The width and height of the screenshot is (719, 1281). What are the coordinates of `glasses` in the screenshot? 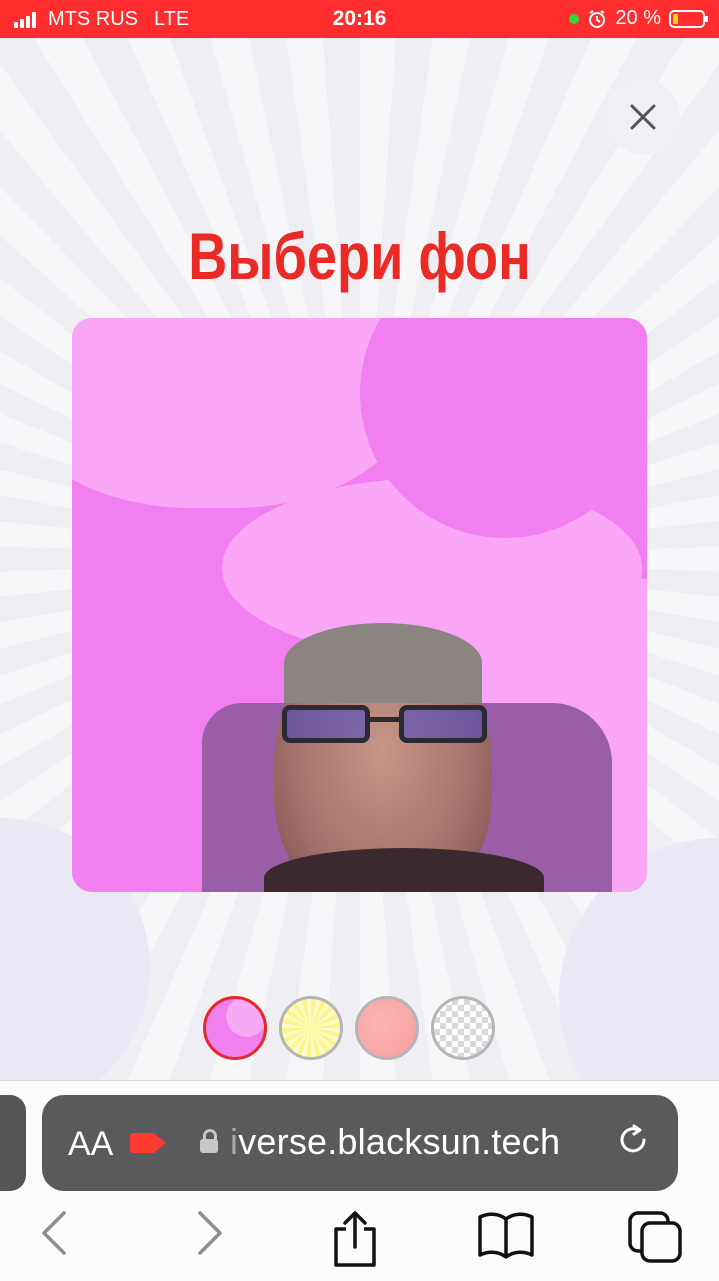 It's located at (384, 725).